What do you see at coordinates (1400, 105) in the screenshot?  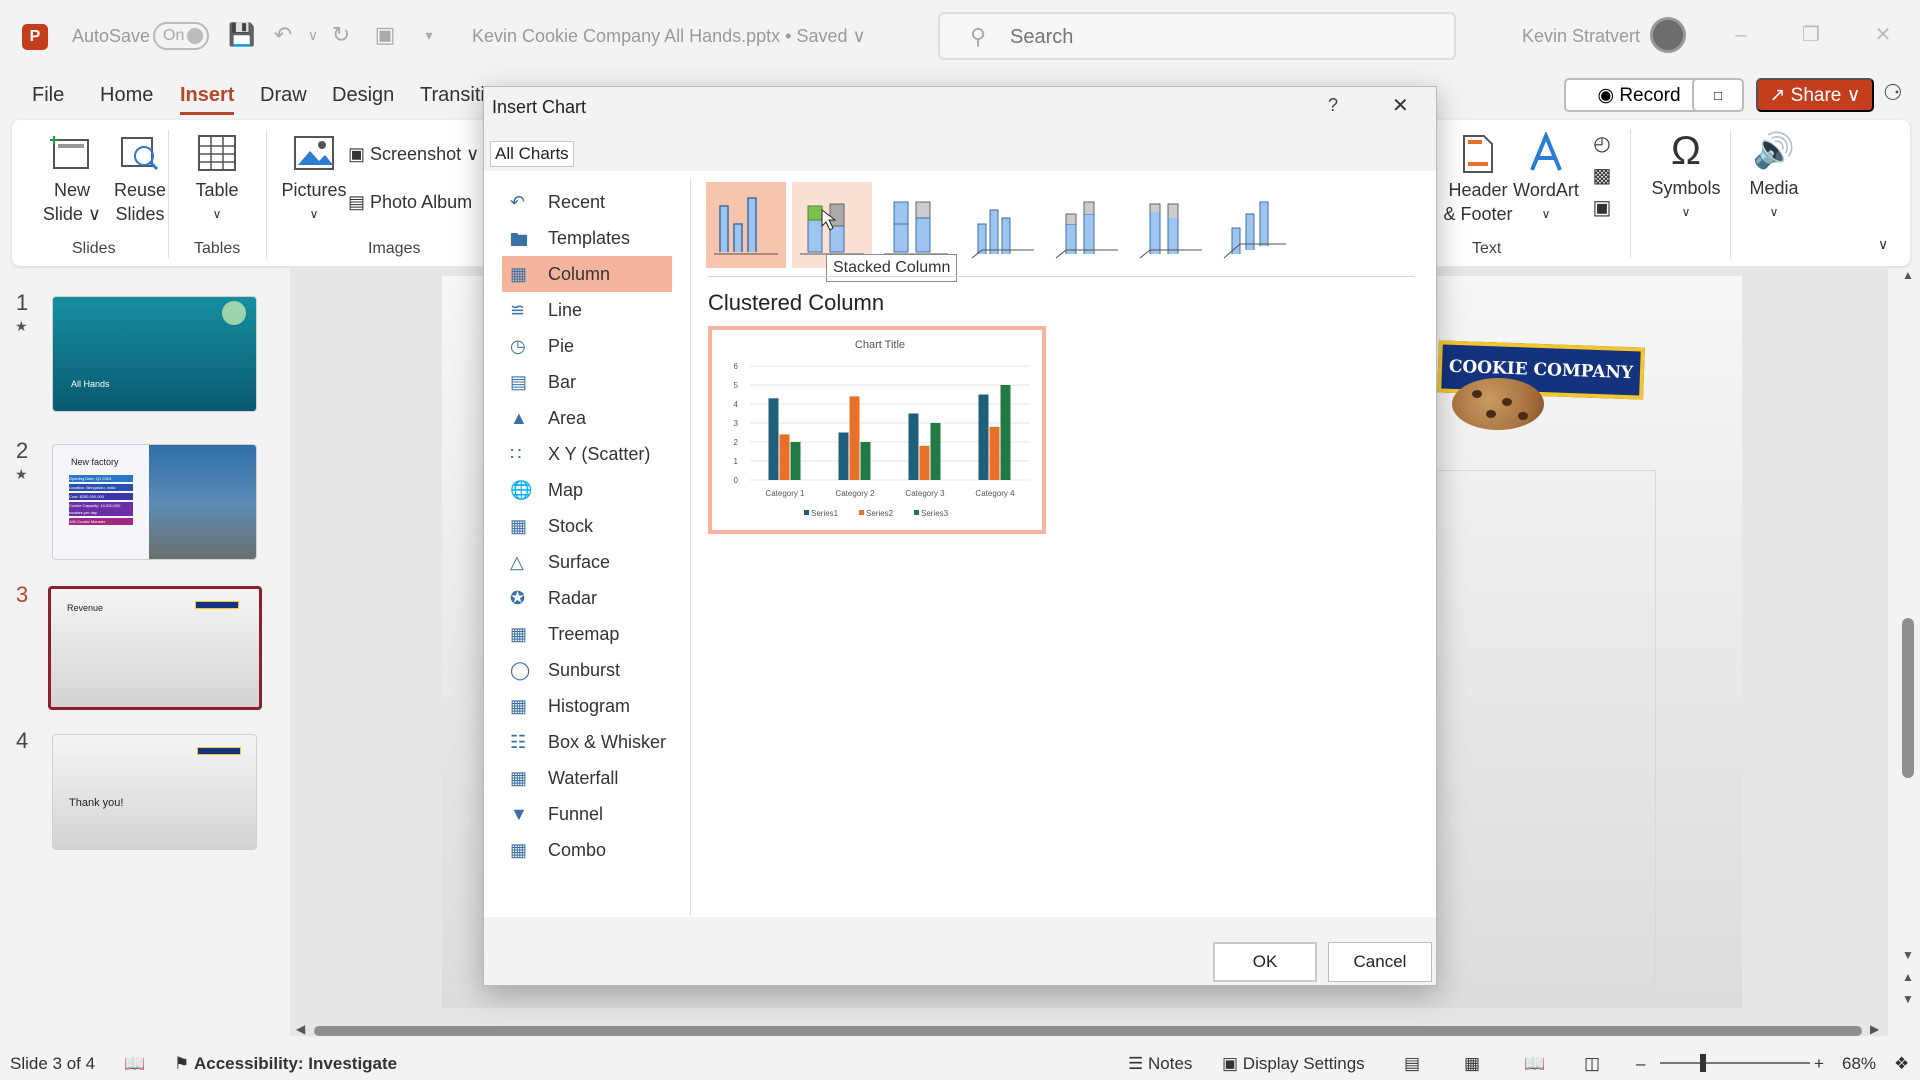 I see `close-dialog-icon: ✕` at bounding box center [1400, 105].